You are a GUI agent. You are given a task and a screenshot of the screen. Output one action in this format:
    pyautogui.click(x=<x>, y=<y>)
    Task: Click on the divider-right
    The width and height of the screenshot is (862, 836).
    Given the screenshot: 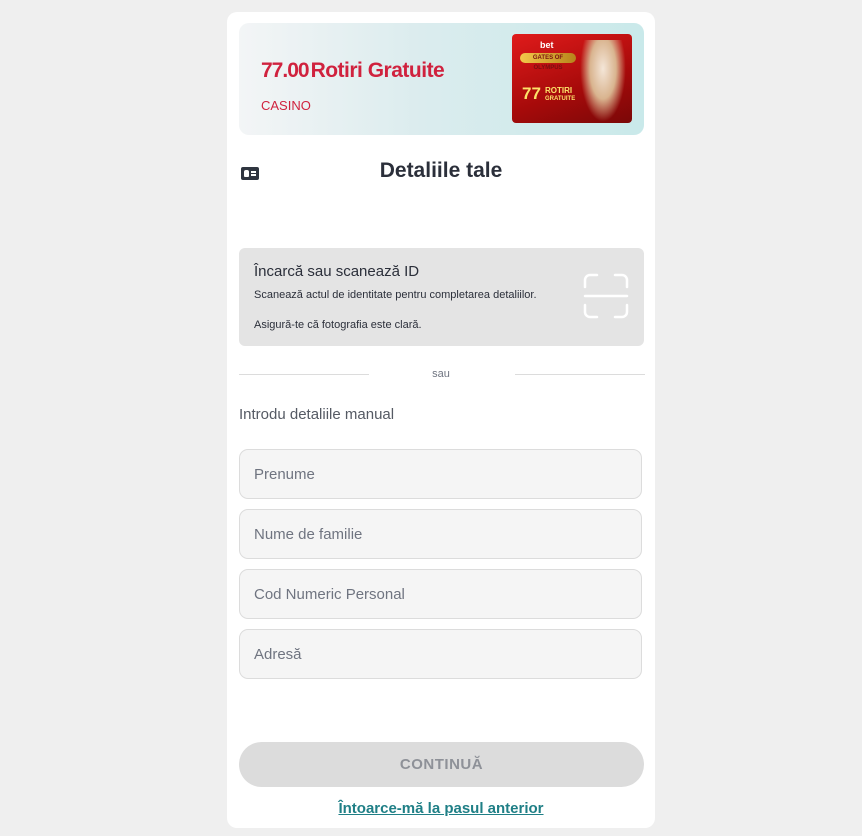 What is the action you would take?
    pyautogui.click(x=580, y=374)
    